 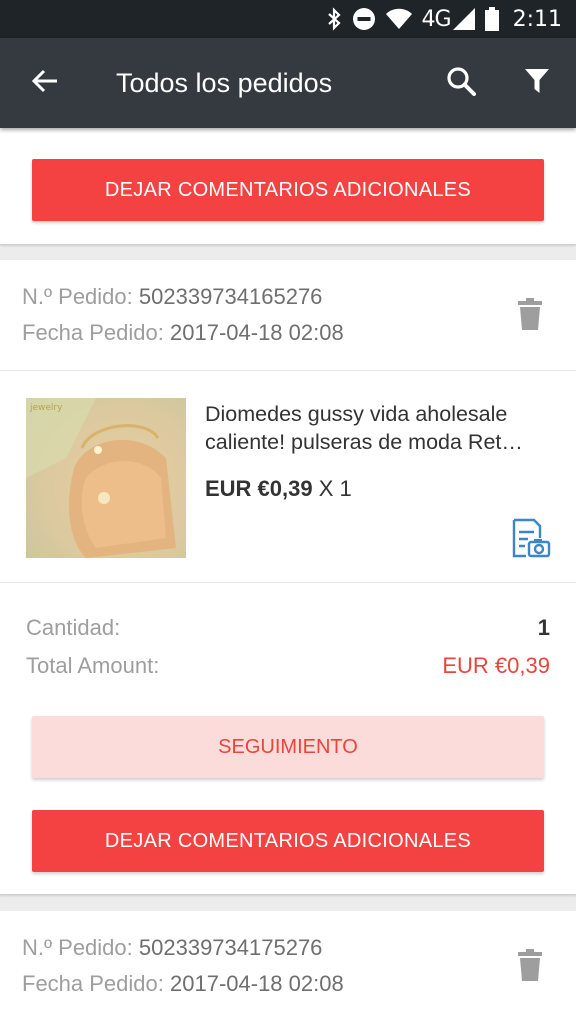 I want to click on filter-button, so click(x=537, y=83).